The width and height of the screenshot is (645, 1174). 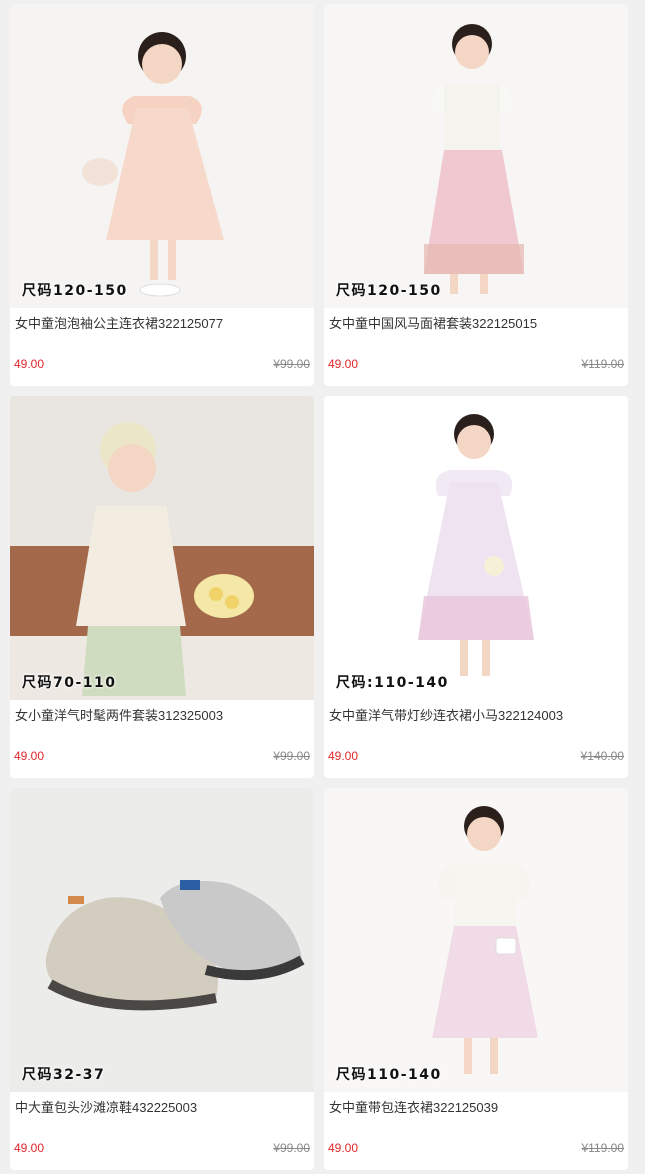 What do you see at coordinates (476, 714) in the screenshot?
I see `product-title: 女中童洋气带灯纱连衣裙小马322124003` at bounding box center [476, 714].